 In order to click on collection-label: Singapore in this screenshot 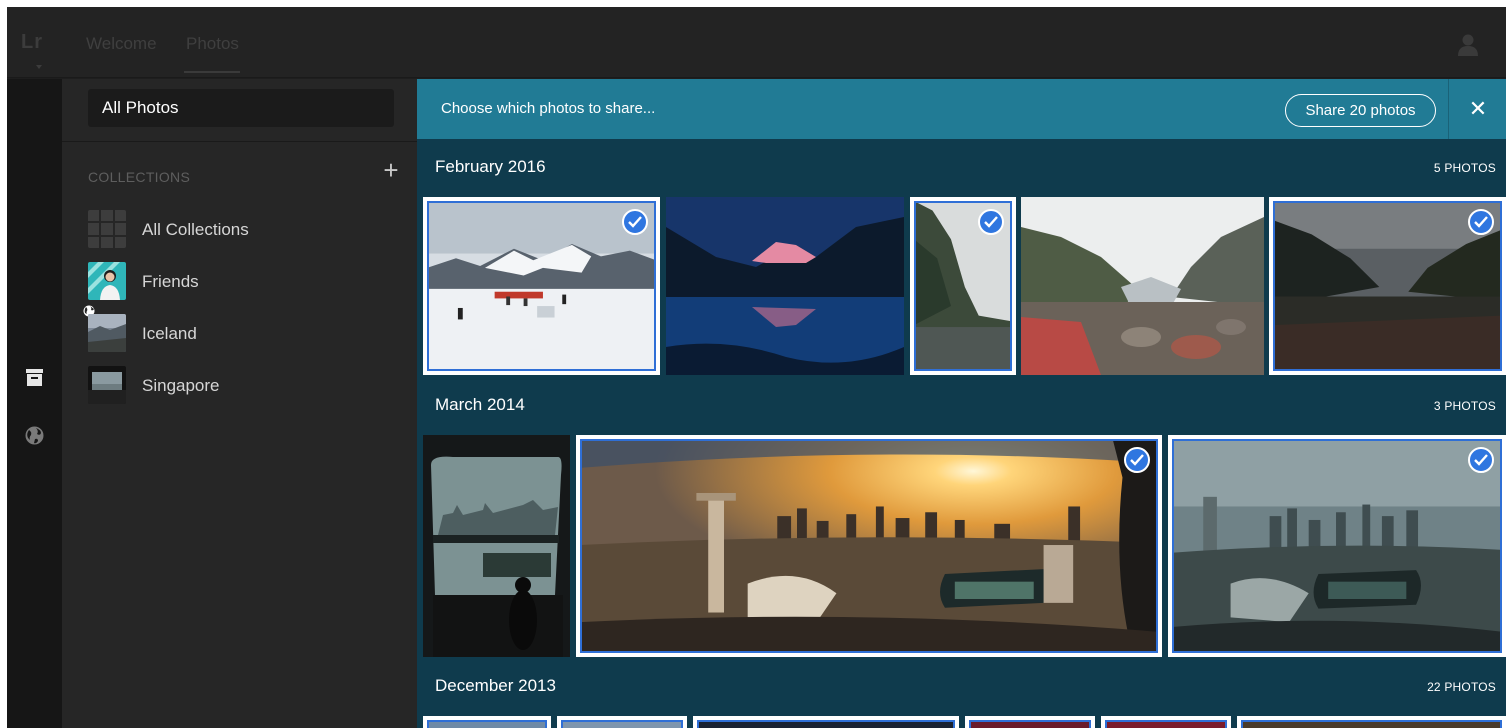, I will do `click(181, 385)`.